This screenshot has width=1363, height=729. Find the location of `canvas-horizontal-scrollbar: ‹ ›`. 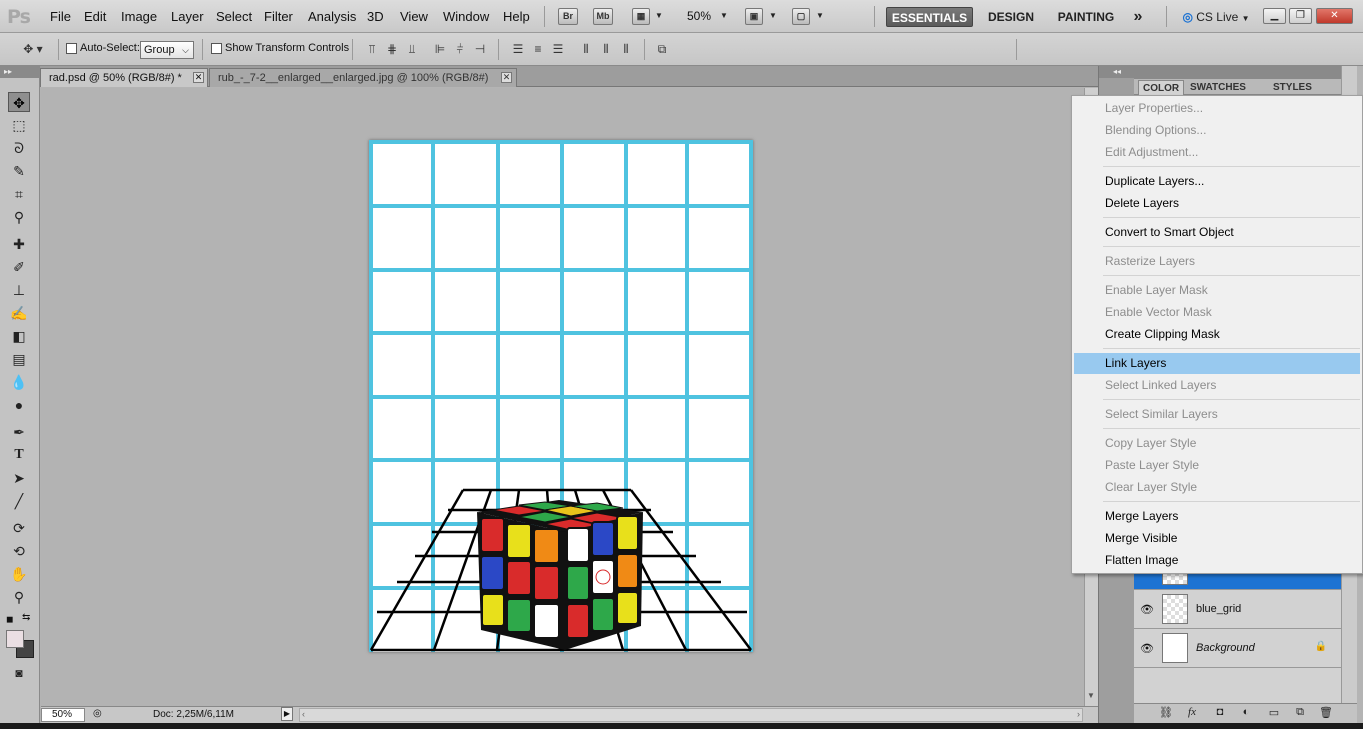

canvas-horizontal-scrollbar: ‹ › is located at coordinates (691, 715).